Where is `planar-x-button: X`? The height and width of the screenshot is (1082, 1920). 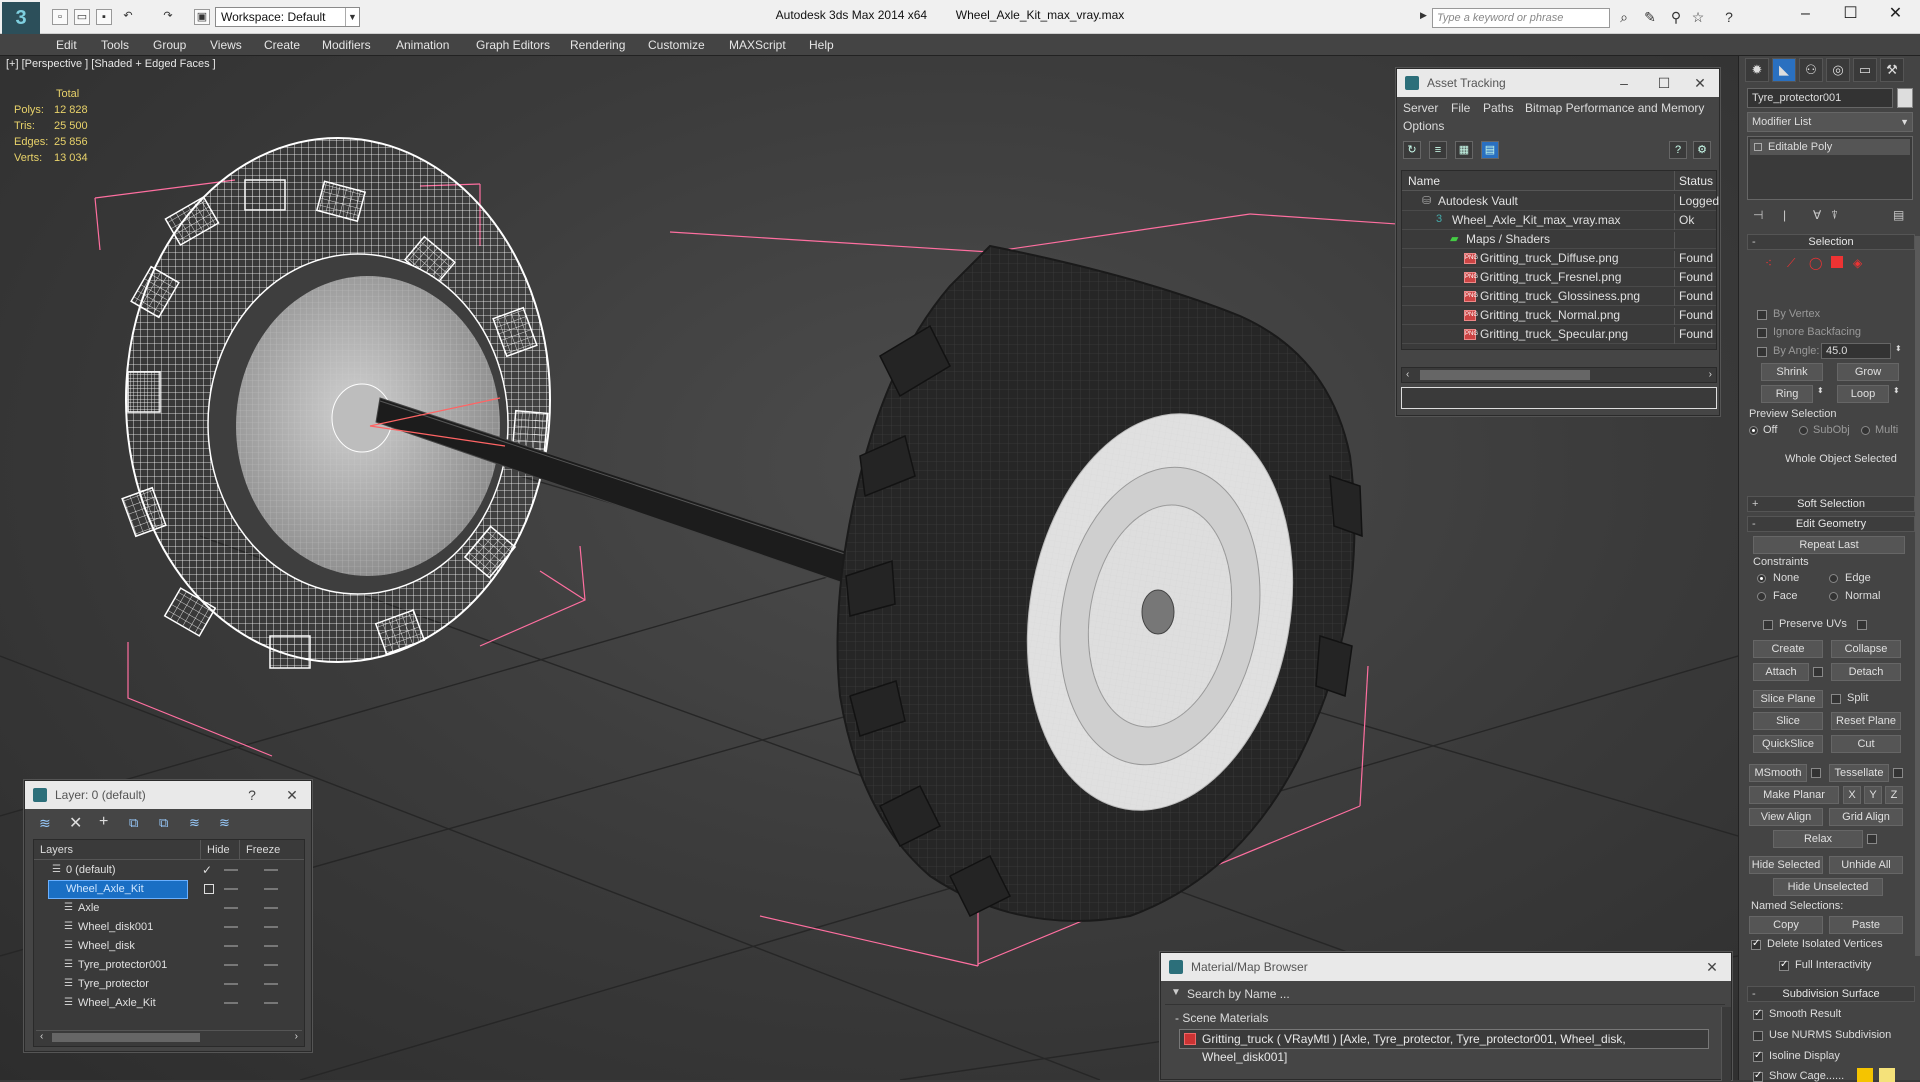 planar-x-button: X is located at coordinates (1852, 795).